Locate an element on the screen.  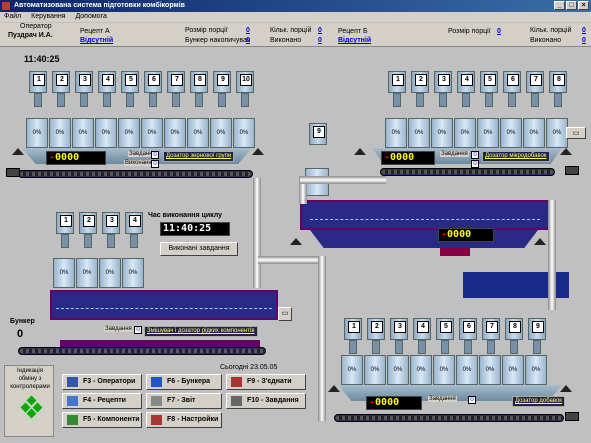
recipe-b-count: 0 is located at coordinates (584, 30).